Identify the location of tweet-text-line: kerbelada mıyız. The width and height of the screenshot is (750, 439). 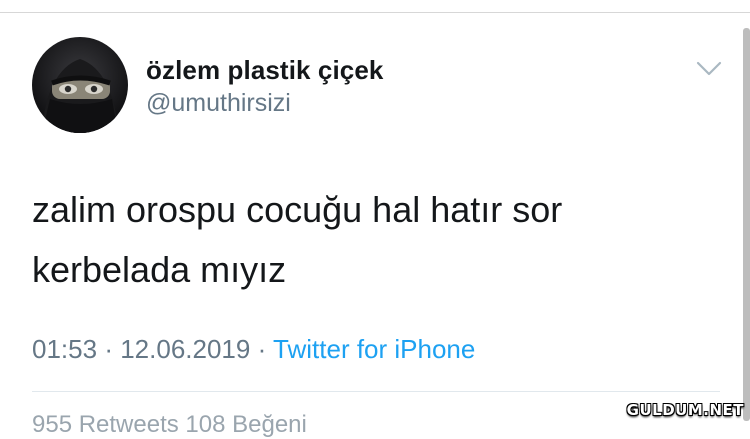
(159, 269).